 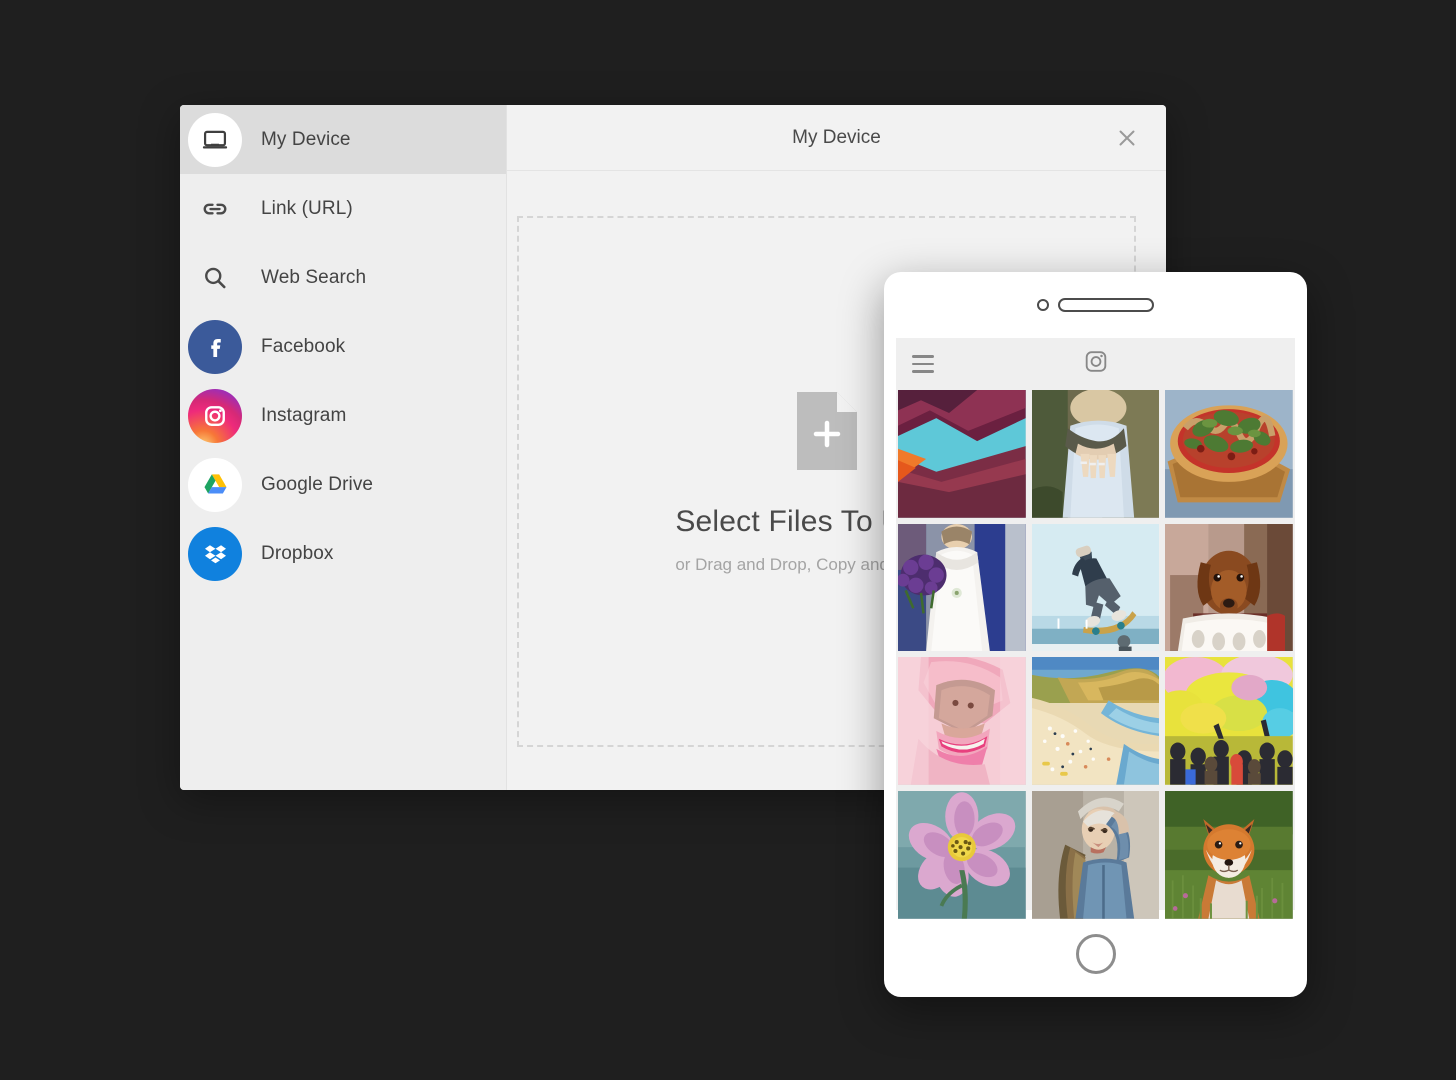 I want to click on sidebar-item-label: Facebook, so click(x=303, y=346).